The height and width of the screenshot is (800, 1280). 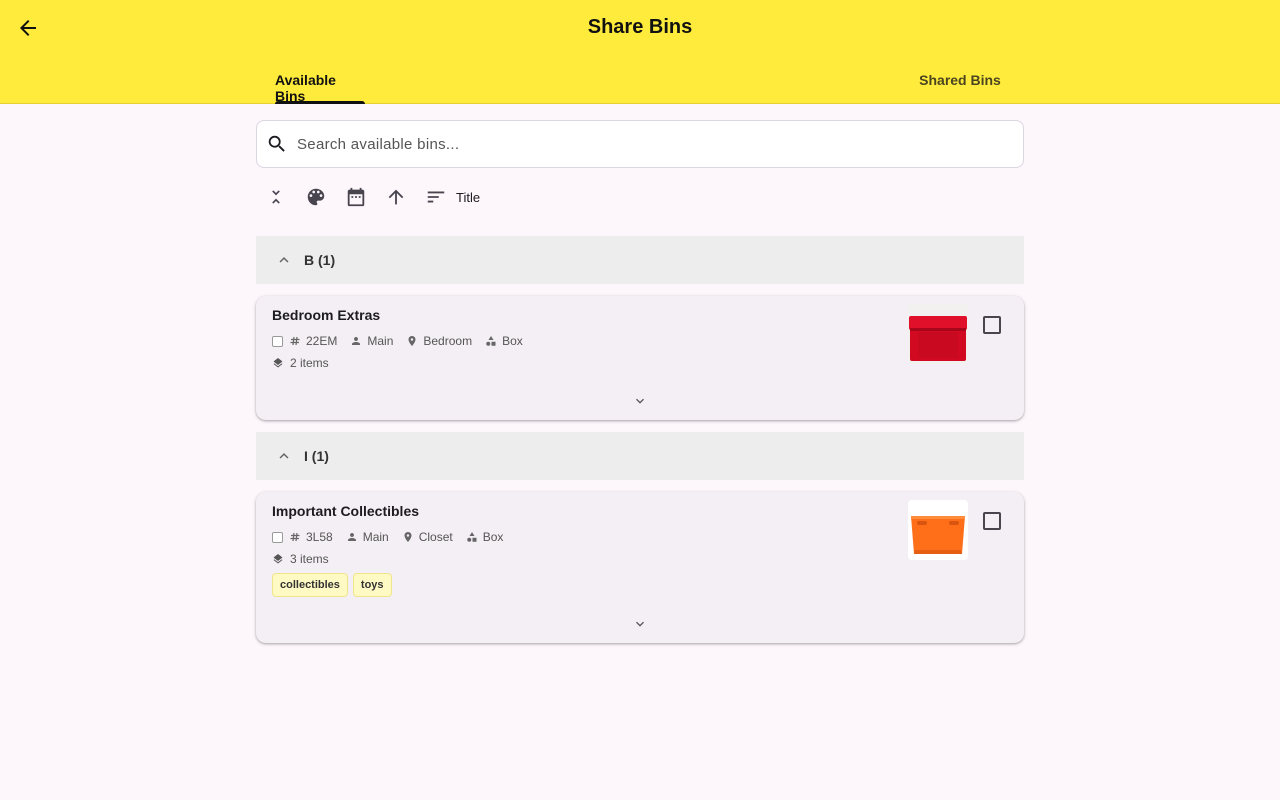 I want to click on group-label: I (1), so click(x=316, y=456).